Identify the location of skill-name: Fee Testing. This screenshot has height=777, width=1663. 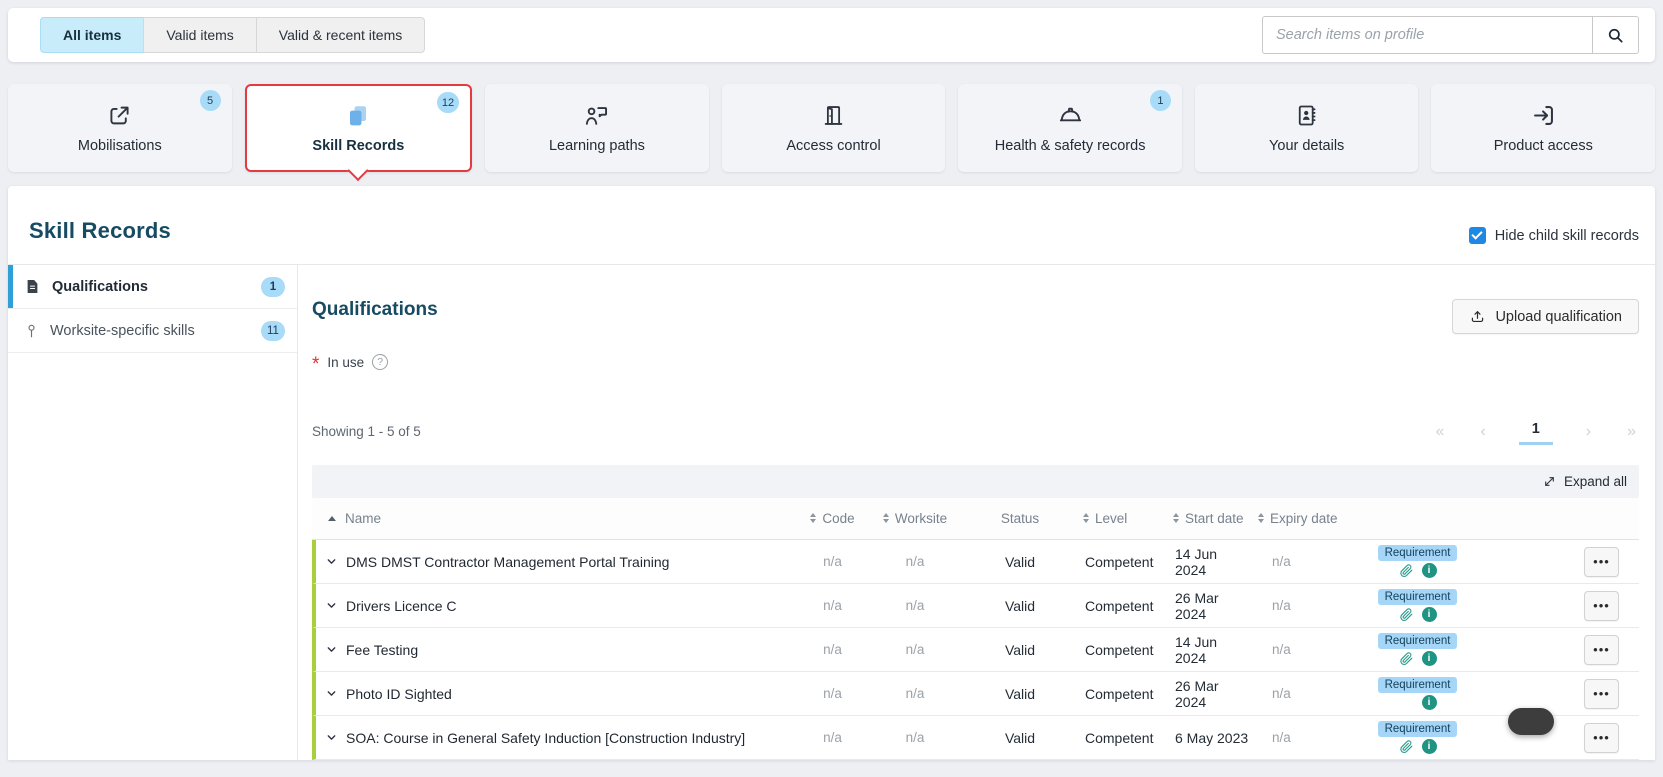
(382, 650).